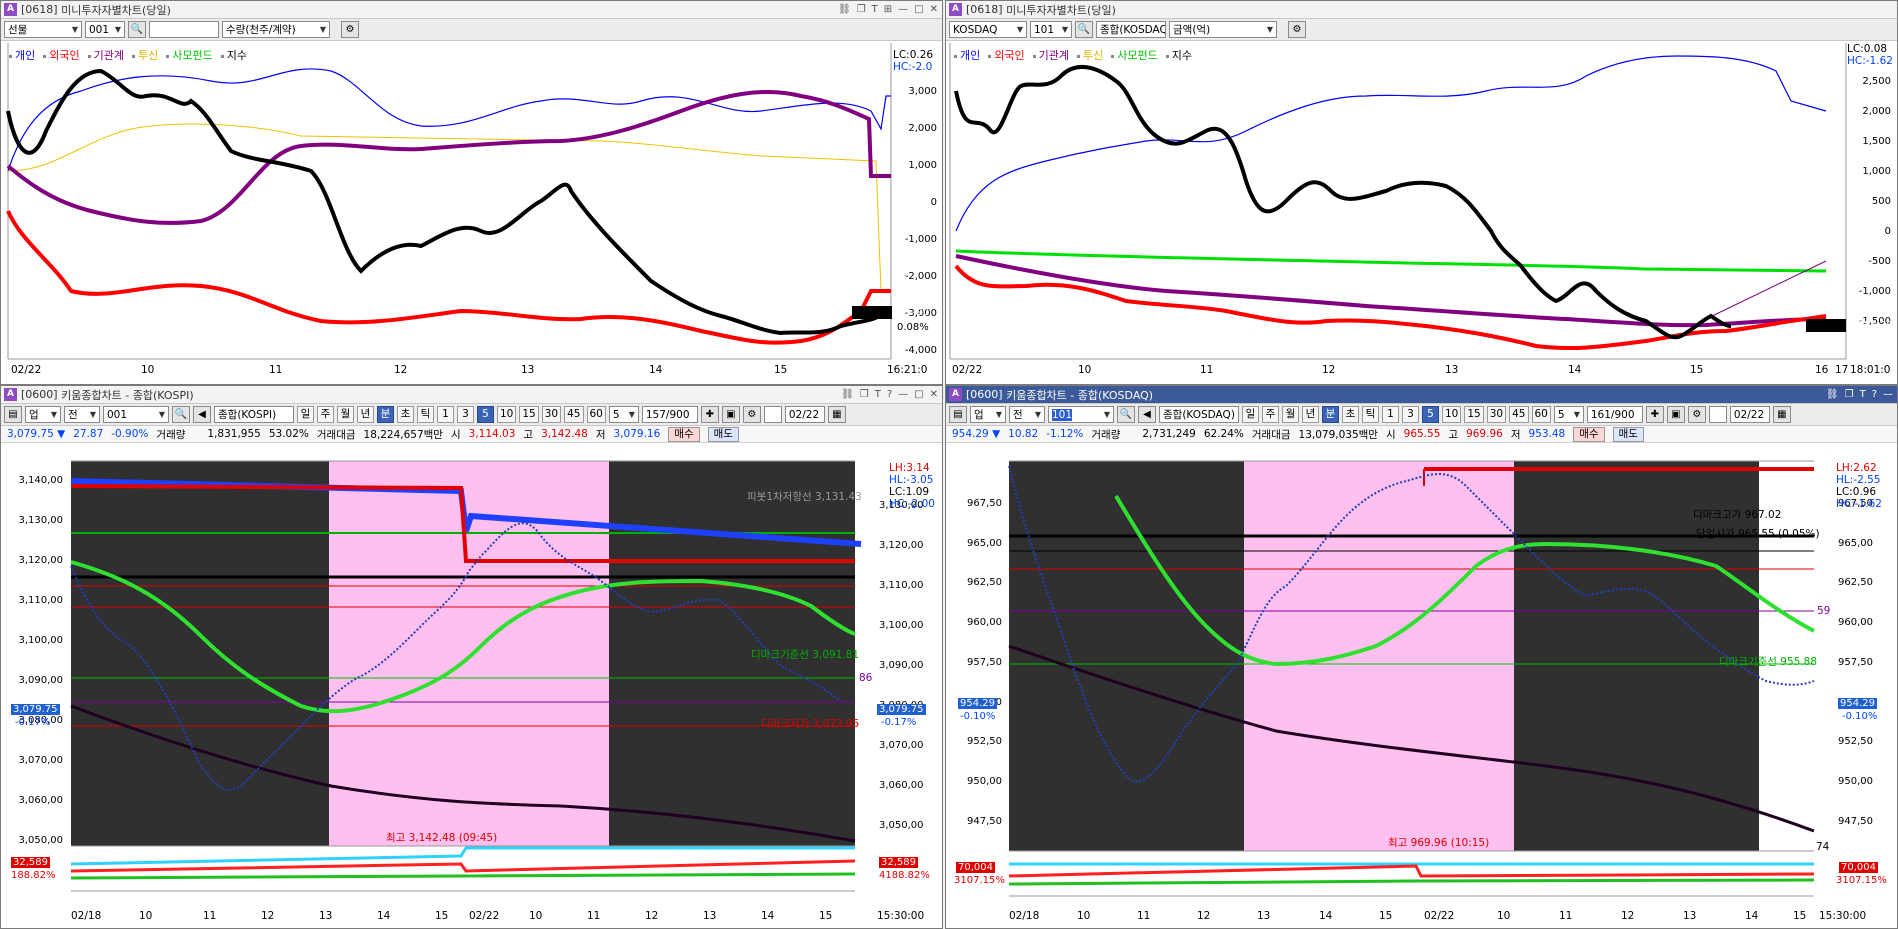 This screenshot has width=1898, height=929. I want to click on volume-pct-right: 3107.15%, so click(1861, 880).